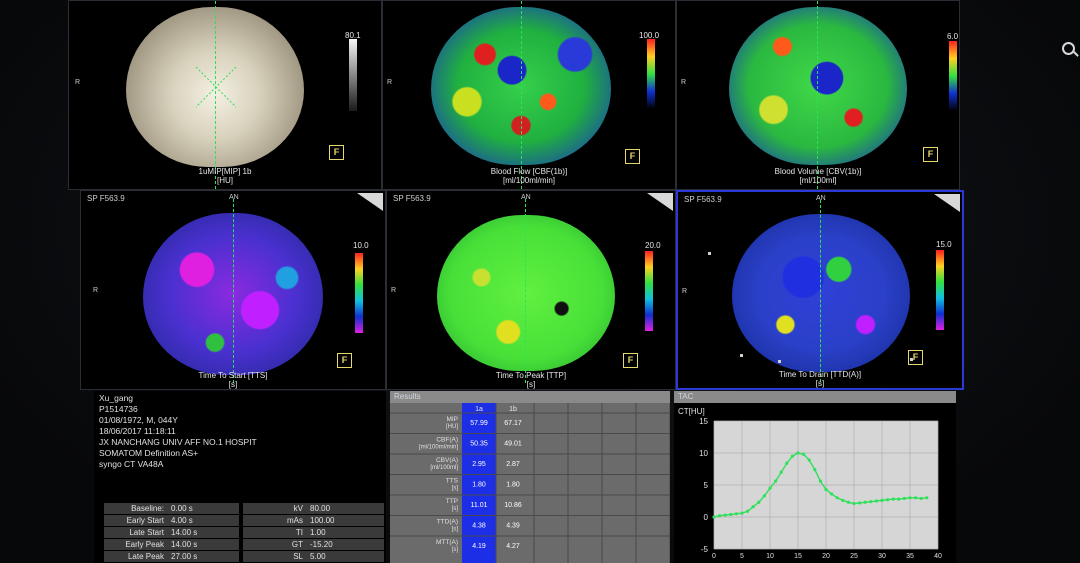 The image size is (1080, 563). What do you see at coordinates (203, 520) in the screenshot?
I see `param-value: 4.00 s` at bounding box center [203, 520].